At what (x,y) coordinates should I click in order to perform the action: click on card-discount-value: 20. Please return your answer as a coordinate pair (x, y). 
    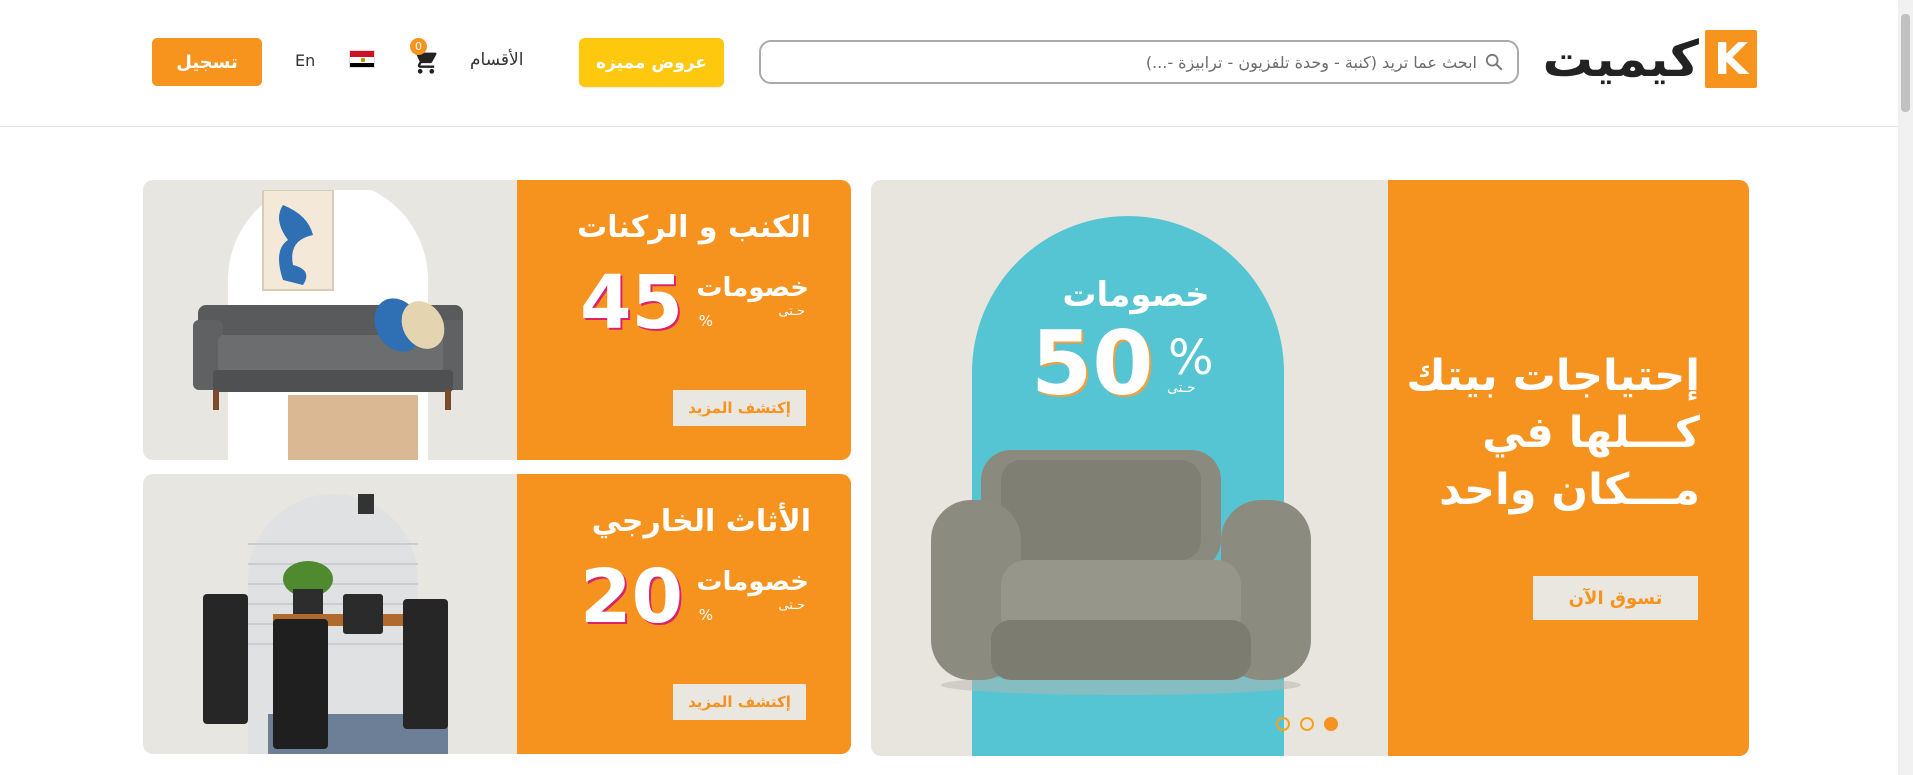
    Looking at the image, I should click on (631, 597).